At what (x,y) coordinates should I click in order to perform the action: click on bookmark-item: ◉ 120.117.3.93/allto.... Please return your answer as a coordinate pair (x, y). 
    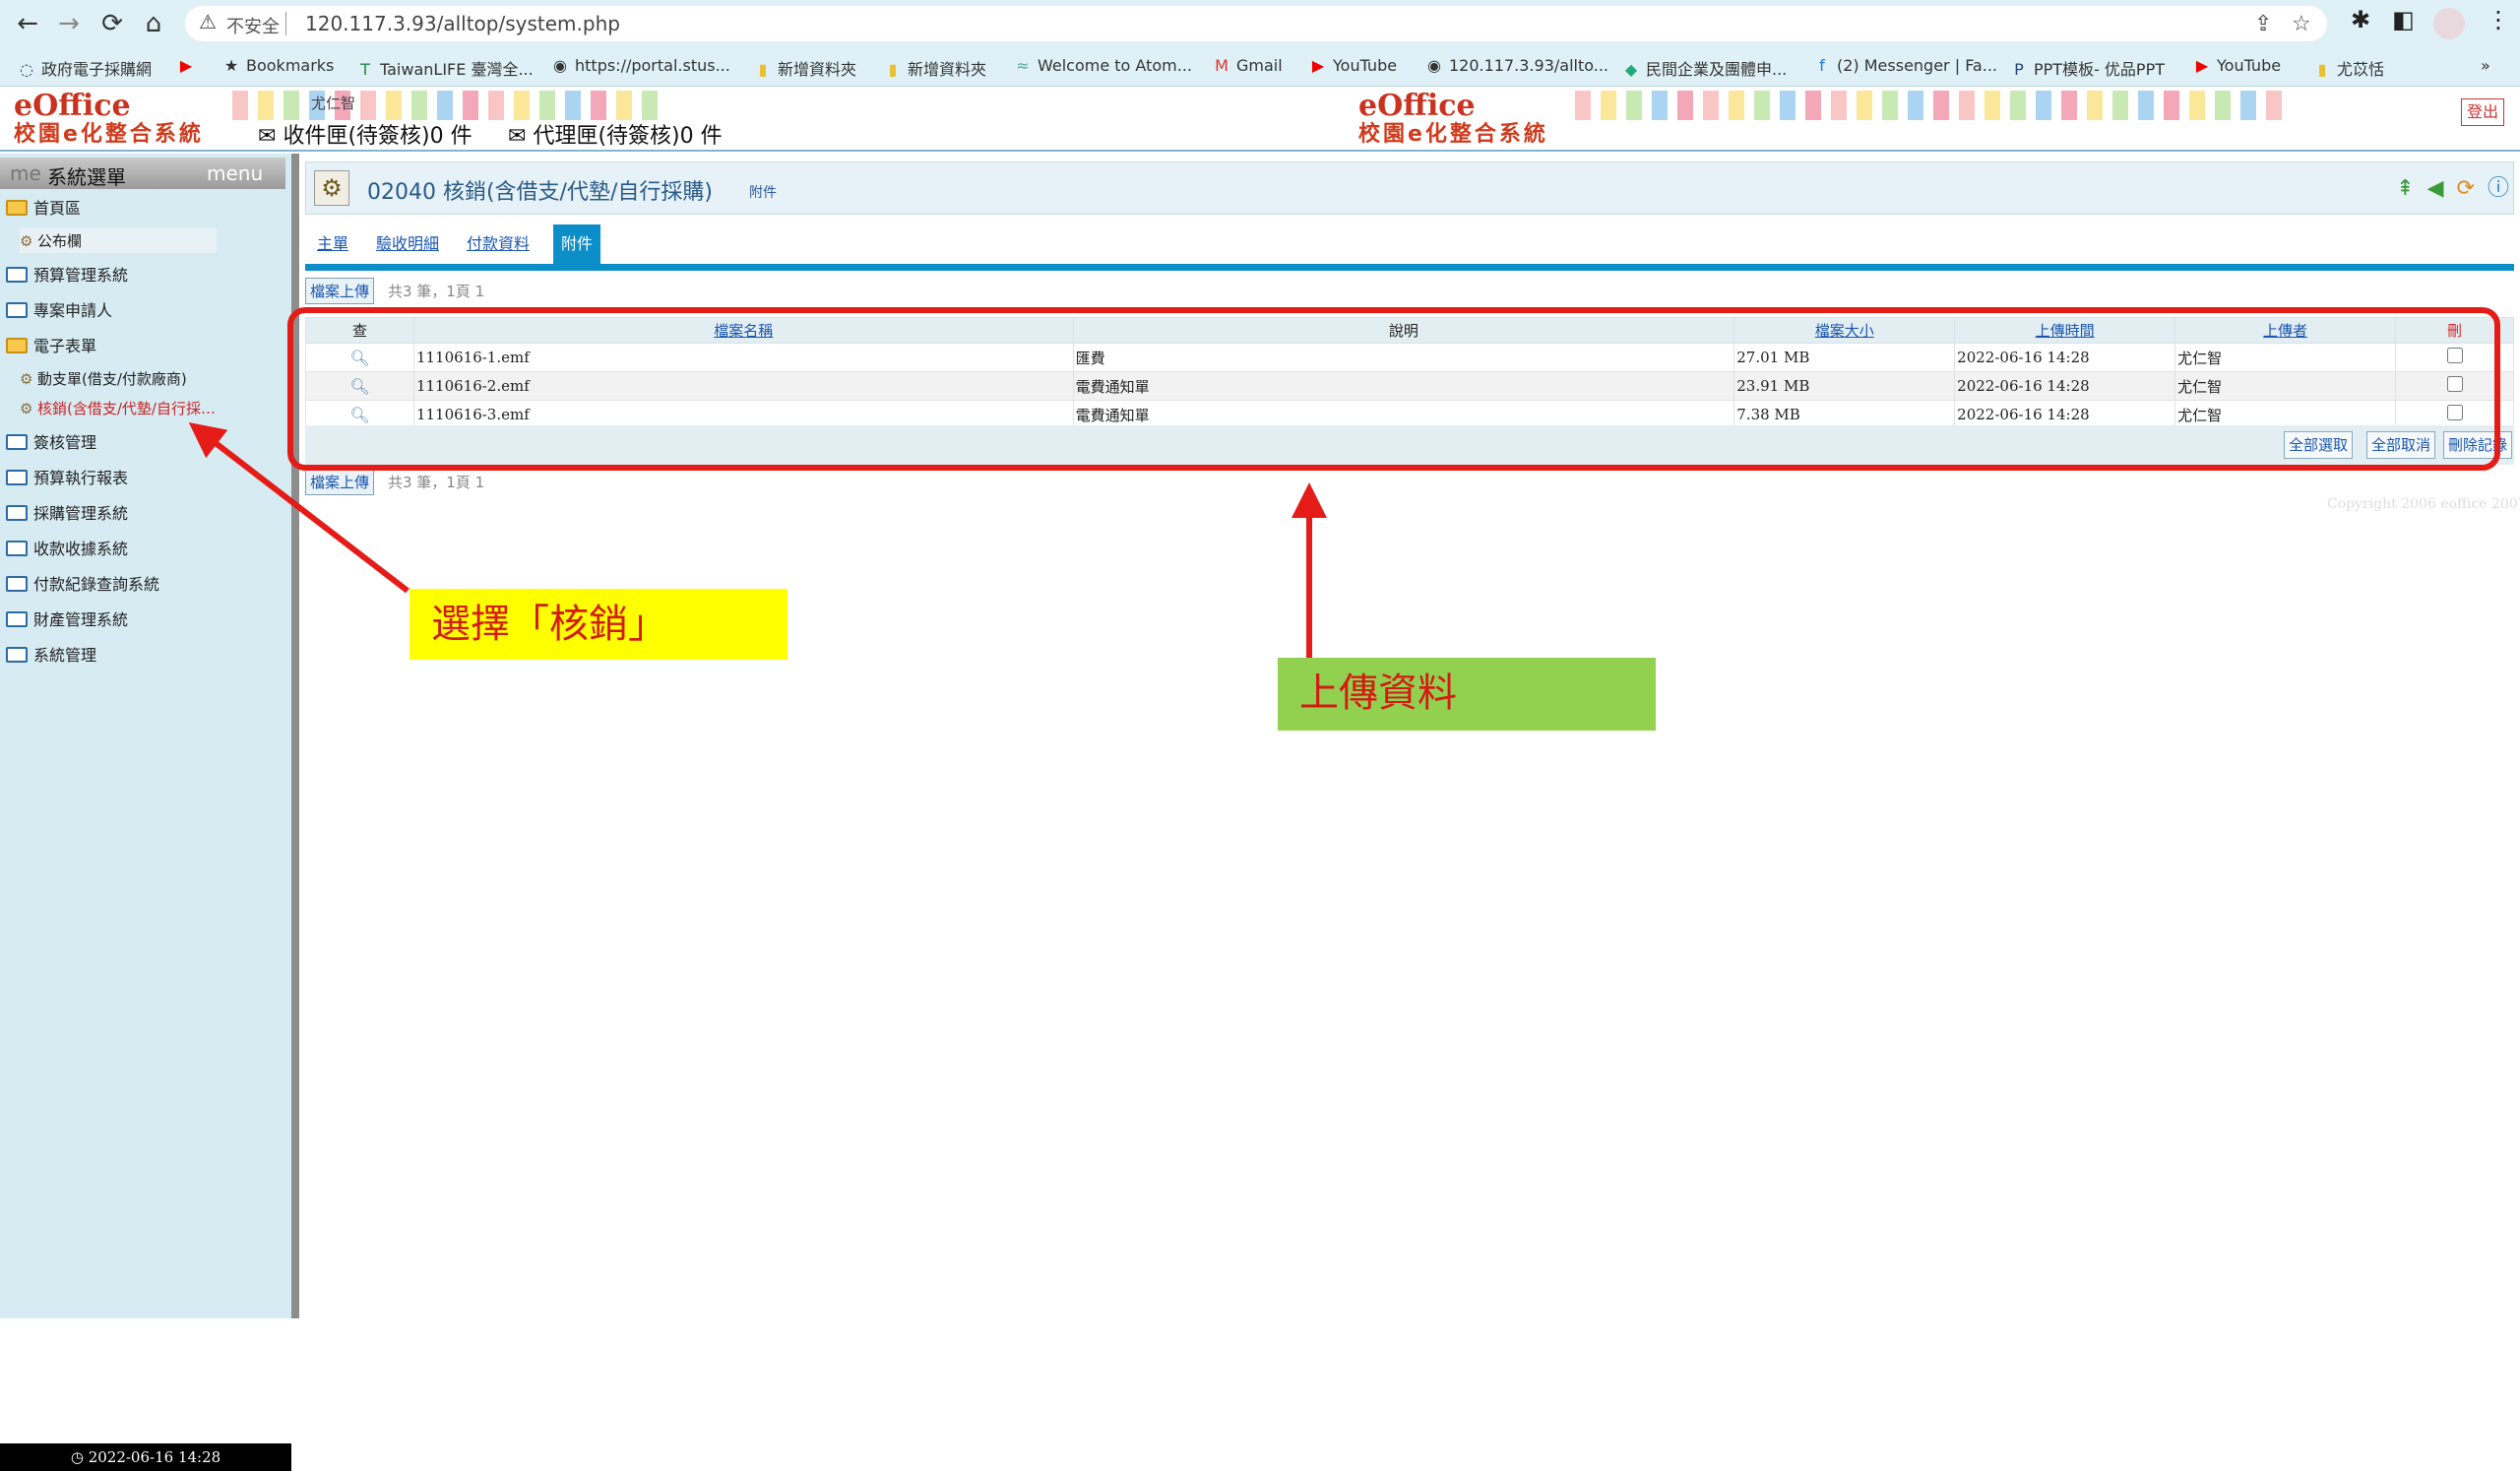
    Looking at the image, I should click on (1516, 65).